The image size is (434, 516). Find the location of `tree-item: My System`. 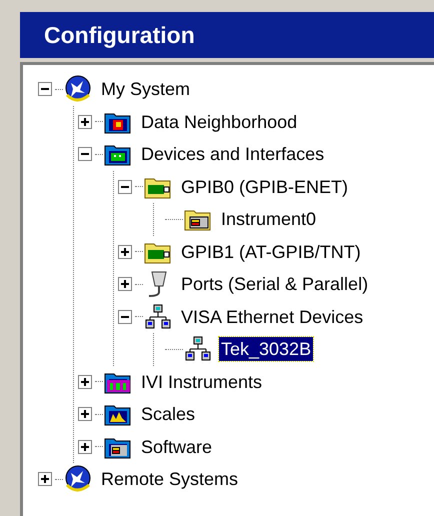

tree-item: My System is located at coordinates (145, 89).